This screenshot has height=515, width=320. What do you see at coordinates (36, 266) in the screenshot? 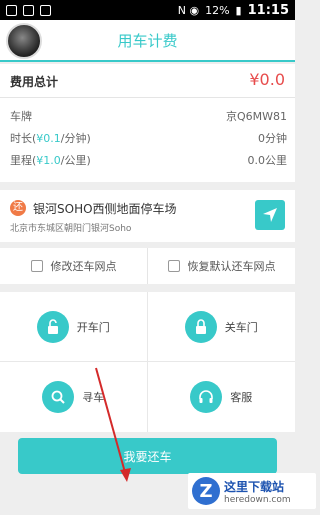
I see `edit-icon` at bounding box center [36, 266].